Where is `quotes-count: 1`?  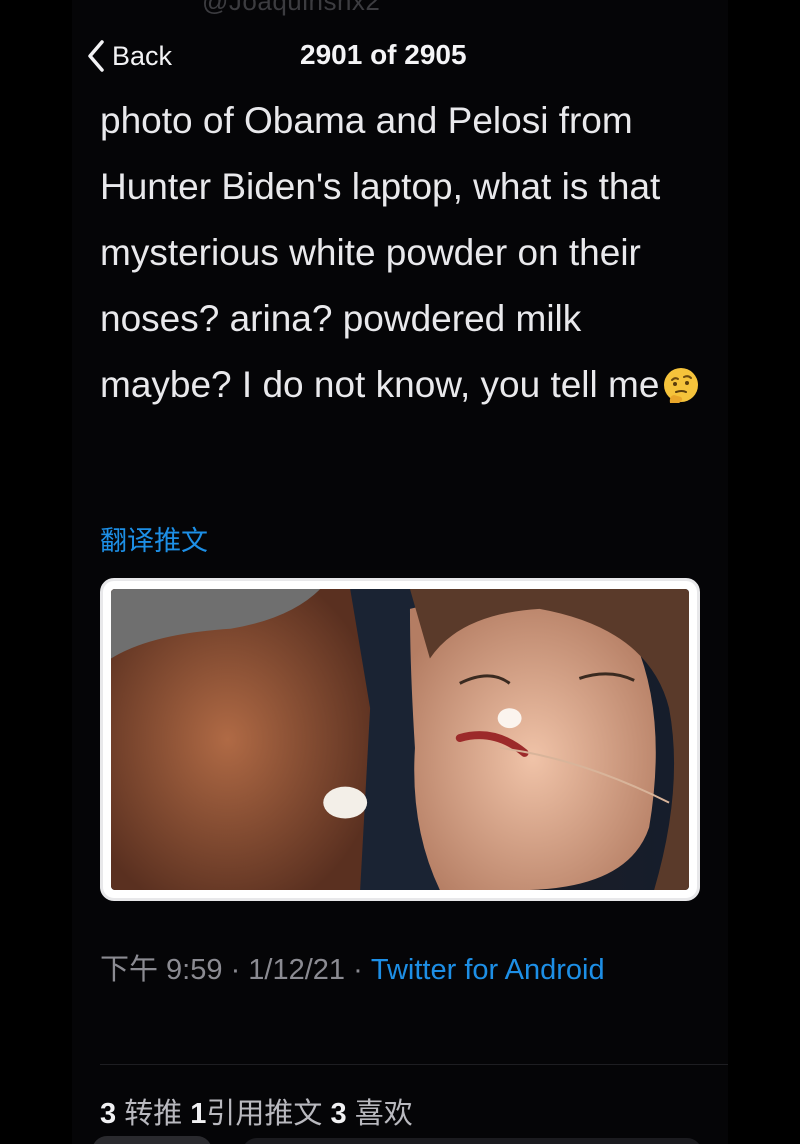 quotes-count: 1 is located at coordinates (198, 1114).